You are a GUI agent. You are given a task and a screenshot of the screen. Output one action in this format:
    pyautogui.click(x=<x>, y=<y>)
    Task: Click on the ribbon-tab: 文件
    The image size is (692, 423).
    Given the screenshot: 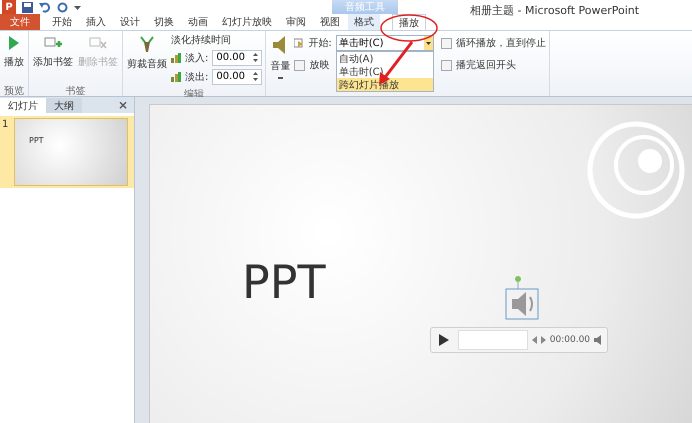 What is the action you would take?
    pyautogui.click(x=20, y=22)
    